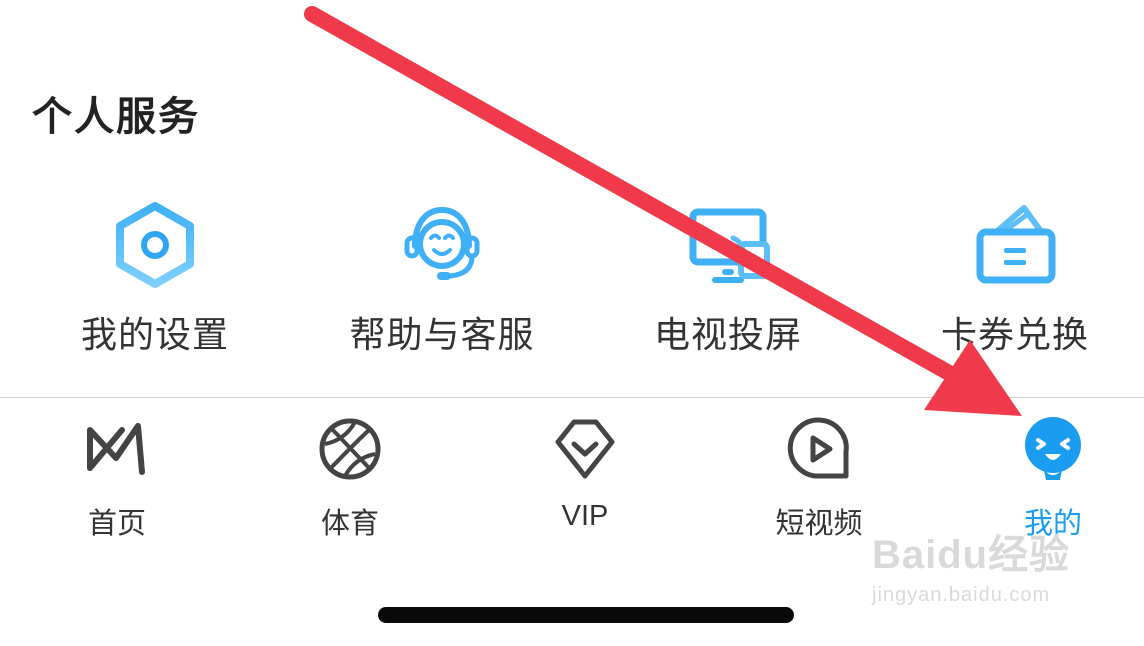  What do you see at coordinates (442, 334) in the screenshot?
I see `service-label: 帮助与客服` at bounding box center [442, 334].